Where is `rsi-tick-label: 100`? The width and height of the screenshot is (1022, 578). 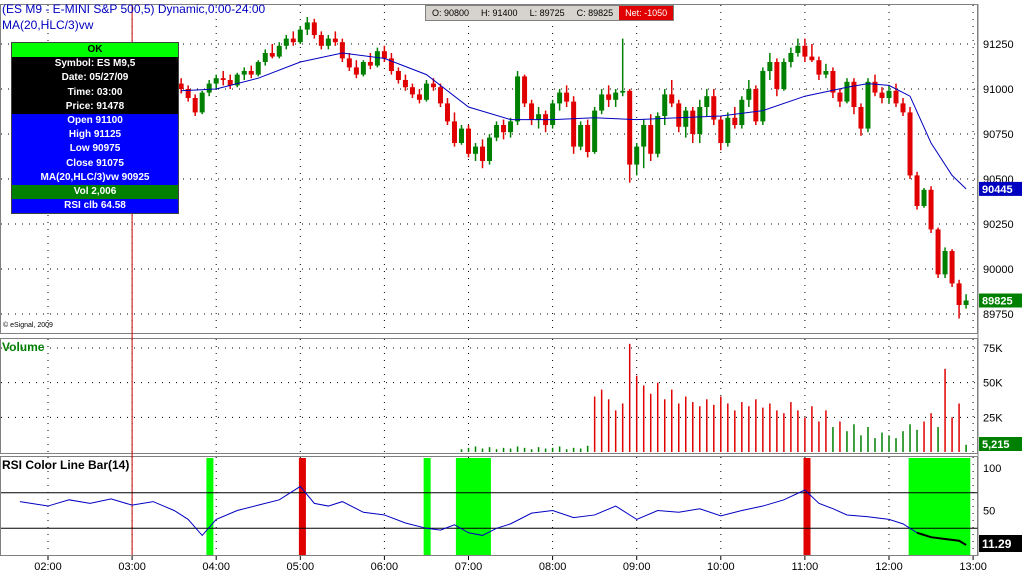
rsi-tick-label: 100 is located at coordinates (992, 469).